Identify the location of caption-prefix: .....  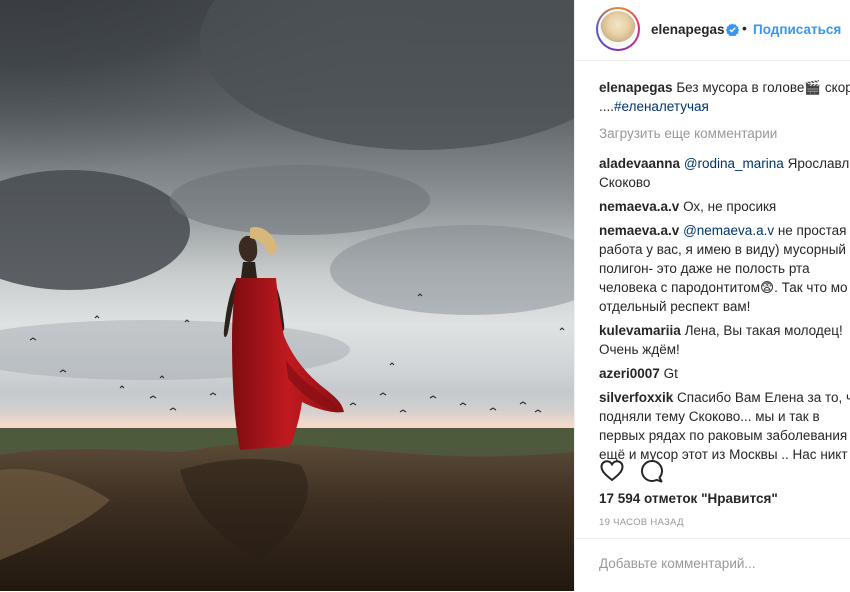
(607, 106).